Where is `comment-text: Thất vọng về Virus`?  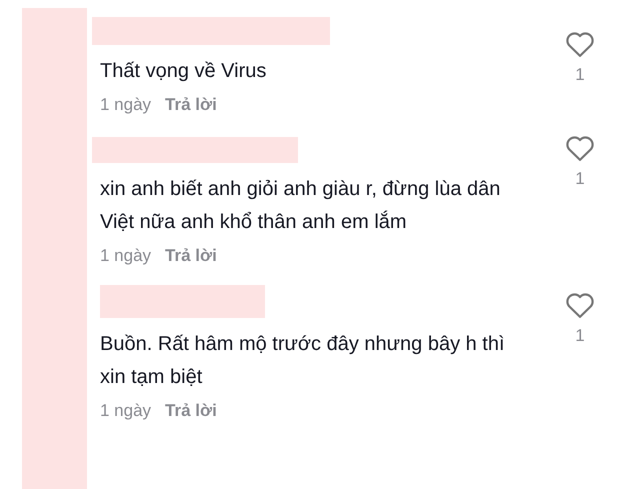
comment-text: Thất vọng về Virus is located at coordinates (184, 71).